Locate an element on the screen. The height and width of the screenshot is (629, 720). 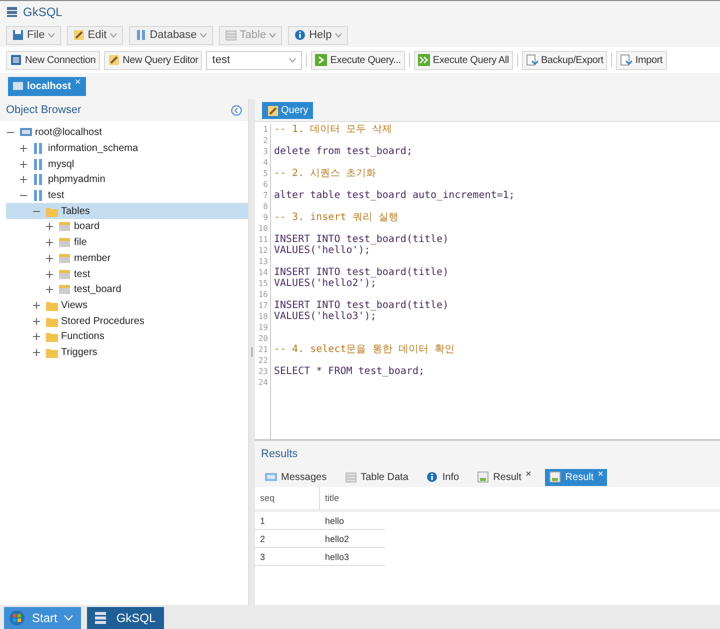
splitter-handle-icon is located at coordinates (252, 352).